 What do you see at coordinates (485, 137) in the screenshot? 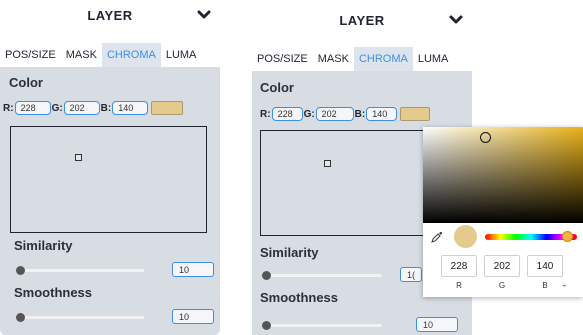
I see `saturation-cursor` at bounding box center [485, 137].